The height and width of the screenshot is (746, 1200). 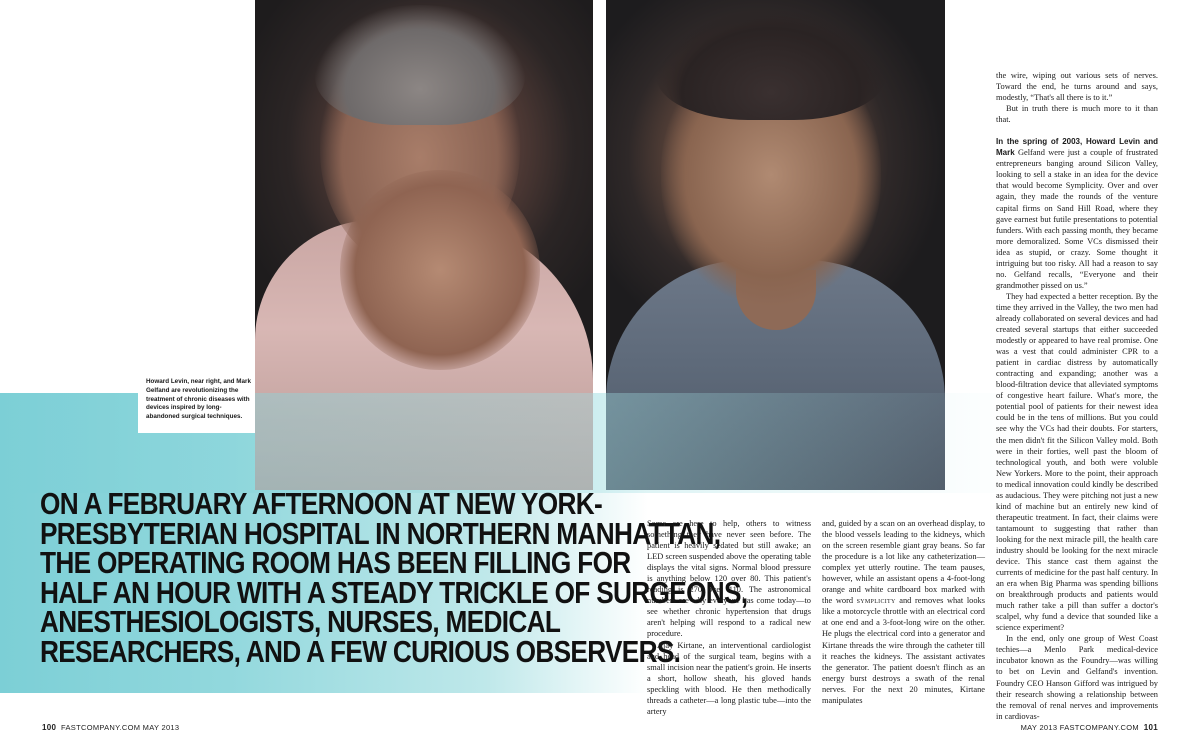 I want to click on page-number-right: 101, so click(x=1150, y=727).